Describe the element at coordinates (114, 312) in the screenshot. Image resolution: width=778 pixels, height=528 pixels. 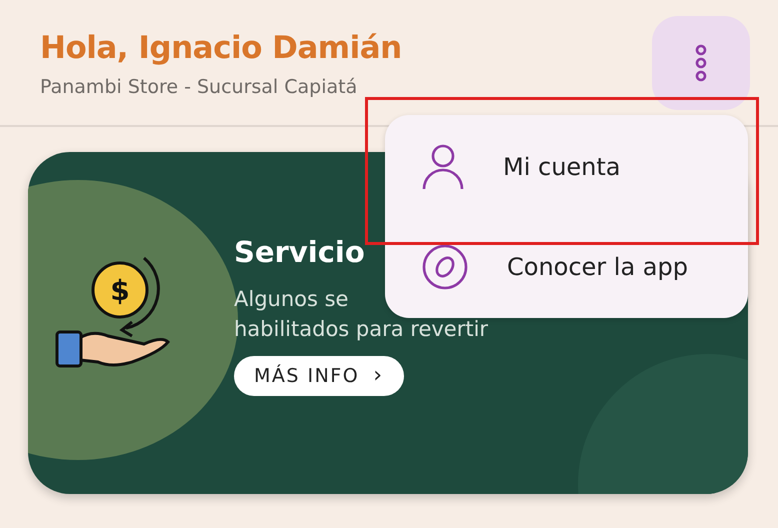
I see `hand-coin-drawing: $` at that location.